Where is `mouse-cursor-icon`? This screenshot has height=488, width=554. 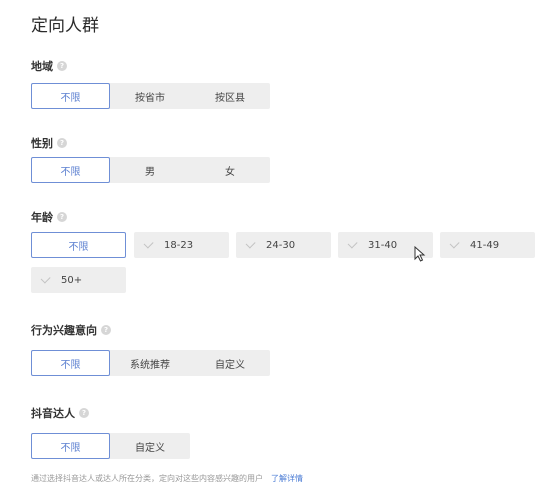
mouse-cursor-icon is located at coordinates (420, 254).